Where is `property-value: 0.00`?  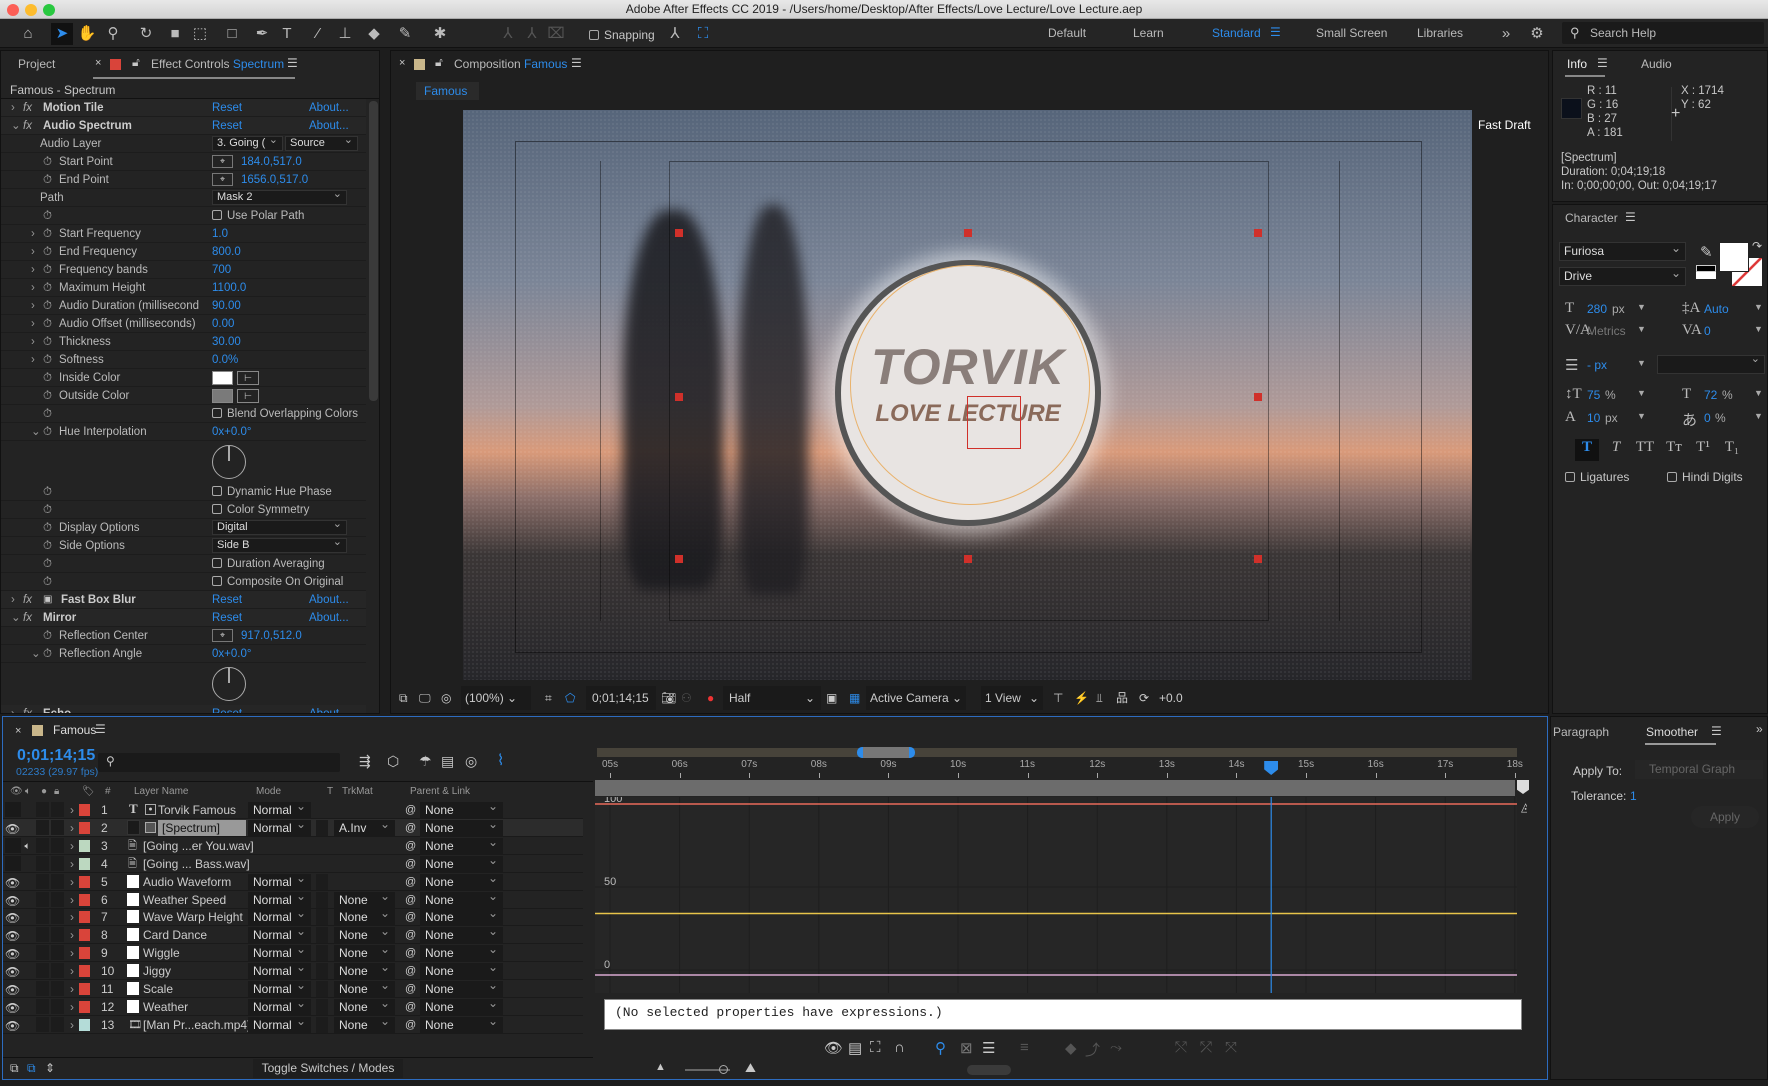 property-value: 0.00 is located at coordinates (223, 324).